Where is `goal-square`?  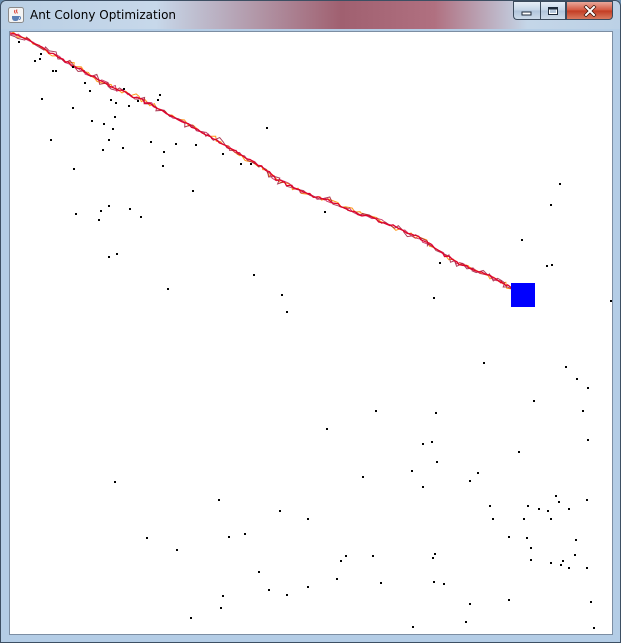 goal-square is located at coordinates (523, 295).